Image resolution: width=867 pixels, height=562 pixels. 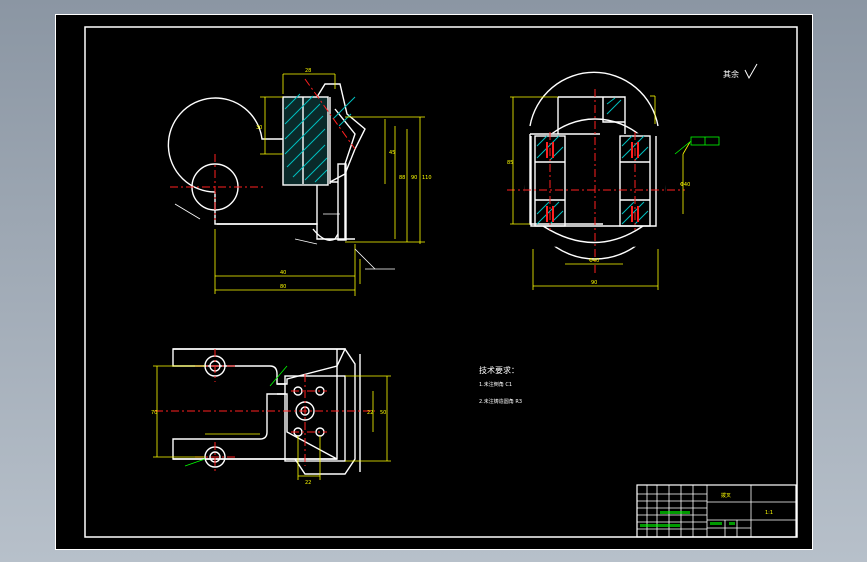 What do you see at coordinates (236, 416) in the screenshot?
I see `top-leaders` at bounding box center [236, 416].